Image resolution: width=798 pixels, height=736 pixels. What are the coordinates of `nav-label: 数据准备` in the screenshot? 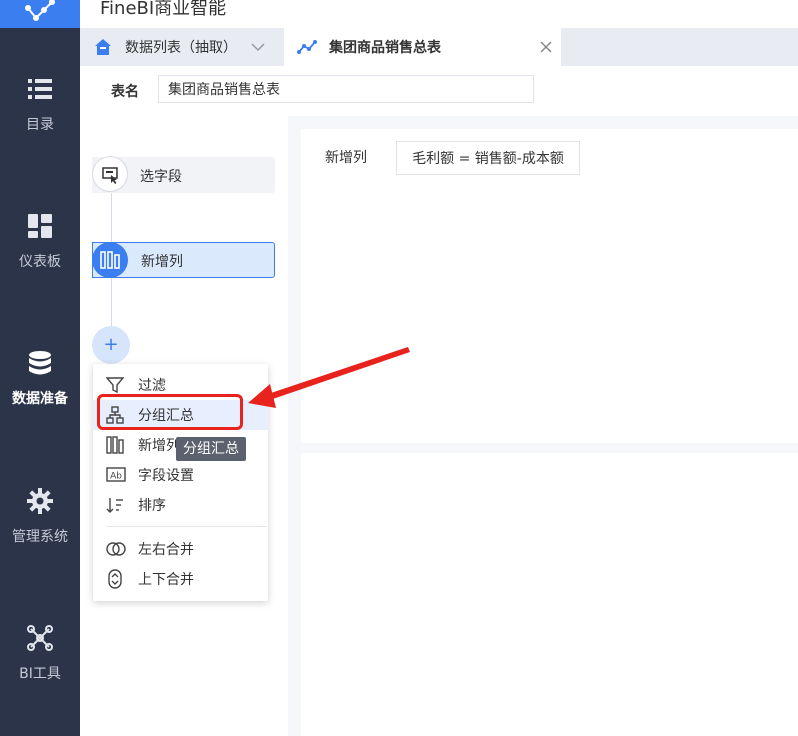 It's located at (40, 399).